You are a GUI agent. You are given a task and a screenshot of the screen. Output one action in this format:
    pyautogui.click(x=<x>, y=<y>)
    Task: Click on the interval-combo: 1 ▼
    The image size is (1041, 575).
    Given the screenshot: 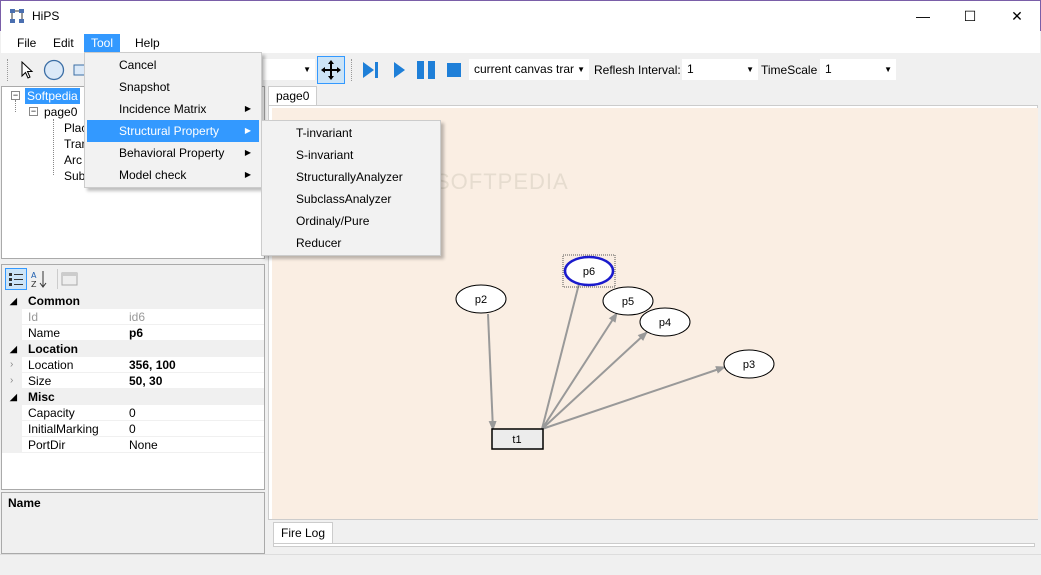 What is the action you would take?
    pyautogui.click(x=720, y=69)
    